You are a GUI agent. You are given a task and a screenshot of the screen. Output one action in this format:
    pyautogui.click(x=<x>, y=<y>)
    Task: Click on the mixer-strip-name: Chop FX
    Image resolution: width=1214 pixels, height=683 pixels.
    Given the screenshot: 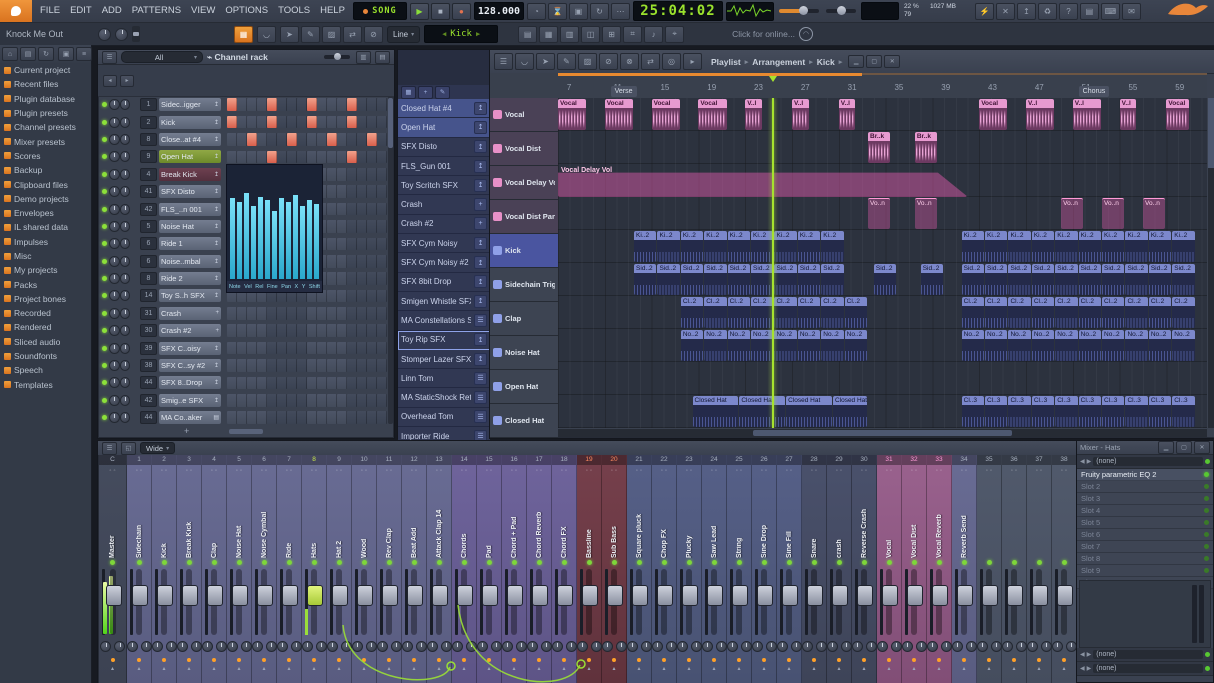 What is the action you would take?
    pyautogui.click(x=664, y=517)
    